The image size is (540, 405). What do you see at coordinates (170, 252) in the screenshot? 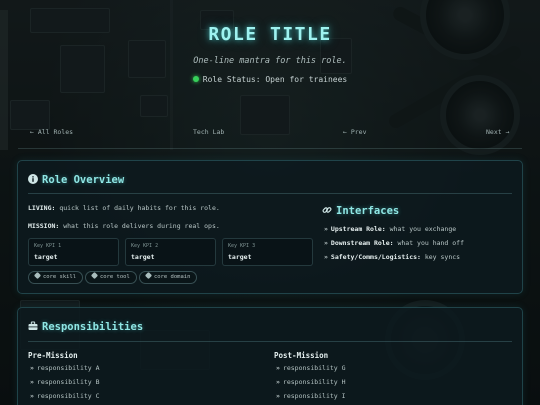
I see `kpi-card: Key KPI 2 target` at bounding box center [170, 252].